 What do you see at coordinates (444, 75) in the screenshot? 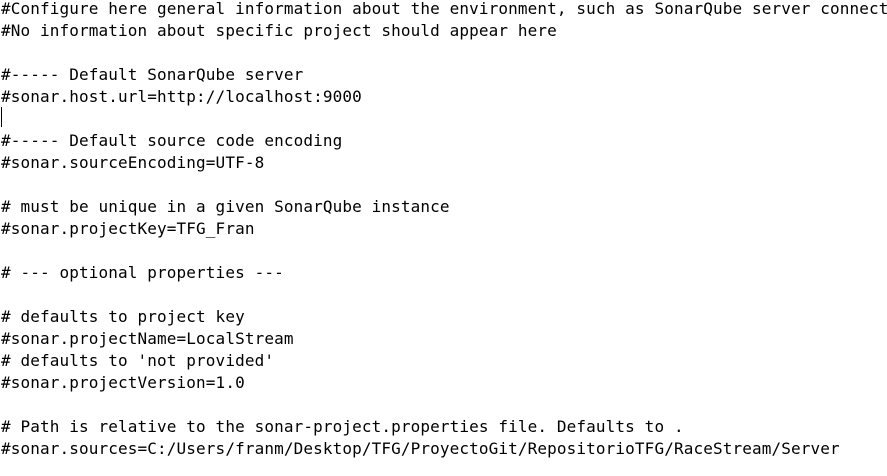
I see `editor-line-4: #----- Default SonarQube server` at bounding box center [444, 75].